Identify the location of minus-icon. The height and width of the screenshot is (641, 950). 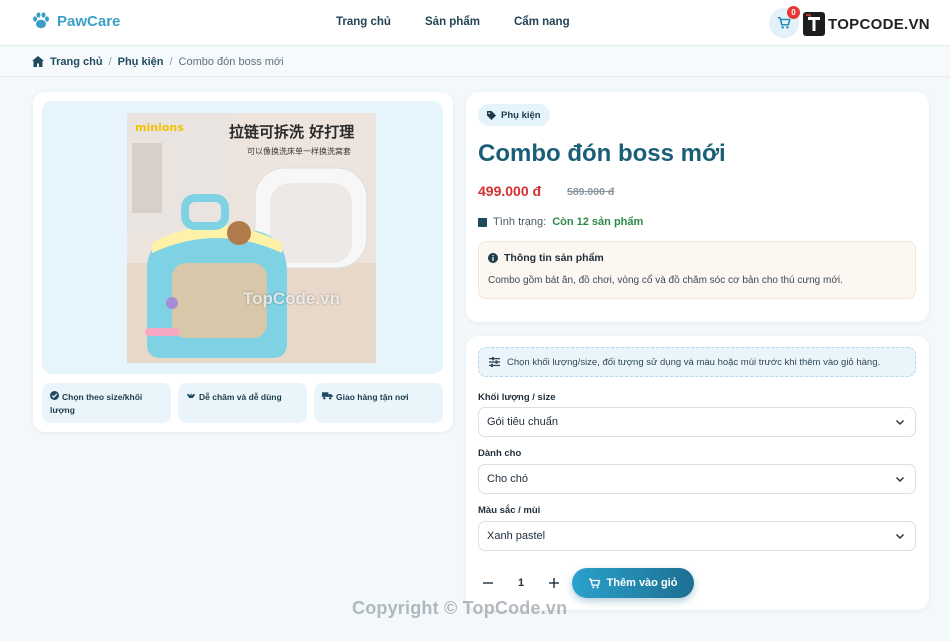
(488, 583).